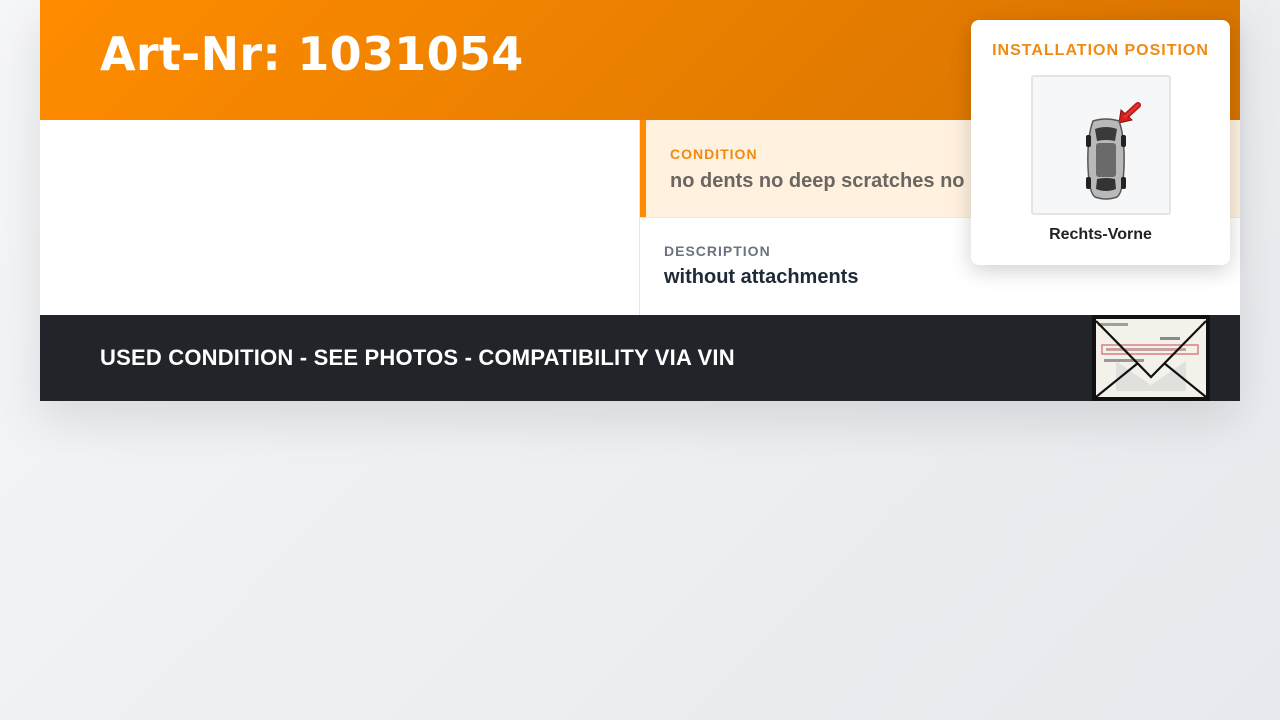 The width and height of the screenshot is (1280, 720). Describe the element at coordinates (1100, 234) in the screenshot. I see `installation-position-value: Rechts-Vorne` at that location.